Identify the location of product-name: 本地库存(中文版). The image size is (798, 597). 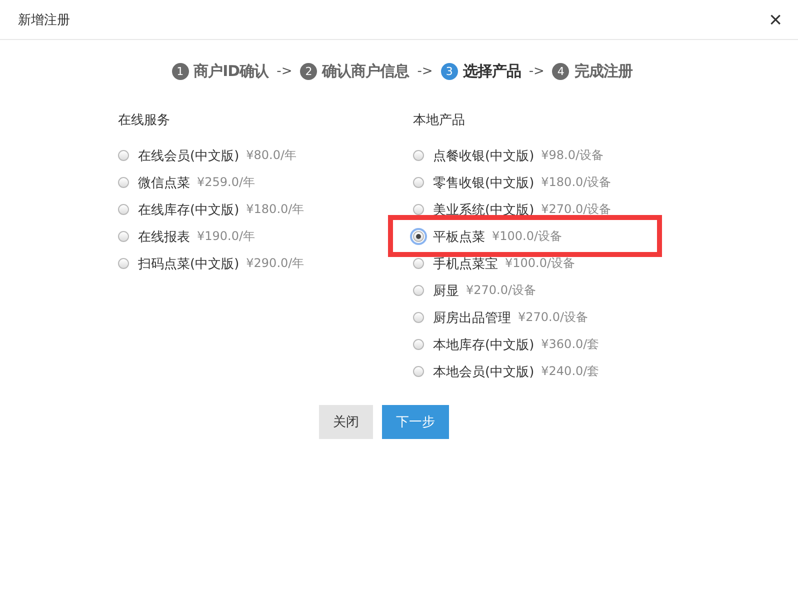
(483, 345).